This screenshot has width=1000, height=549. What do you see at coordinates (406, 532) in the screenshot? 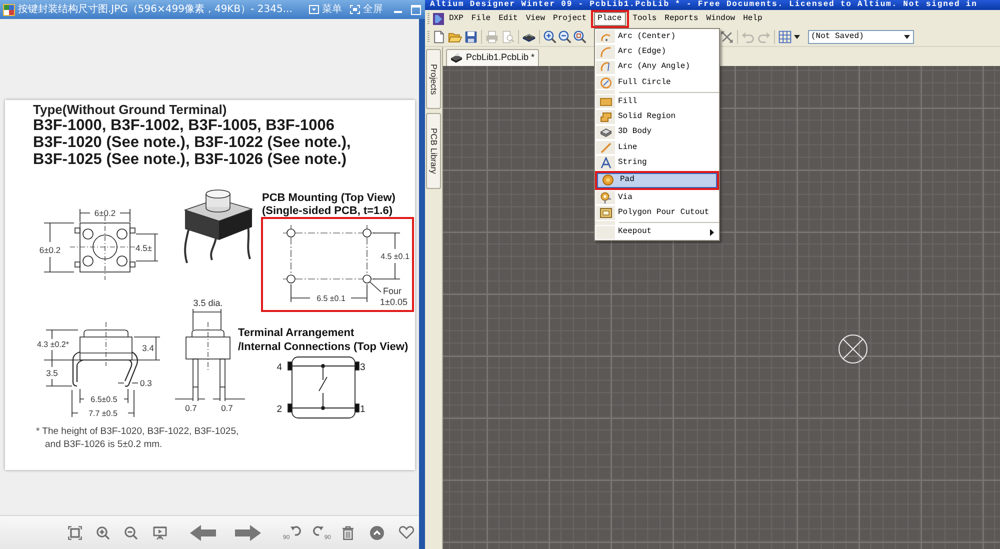
I see `heart-icon` at bounding box center [406, 532].